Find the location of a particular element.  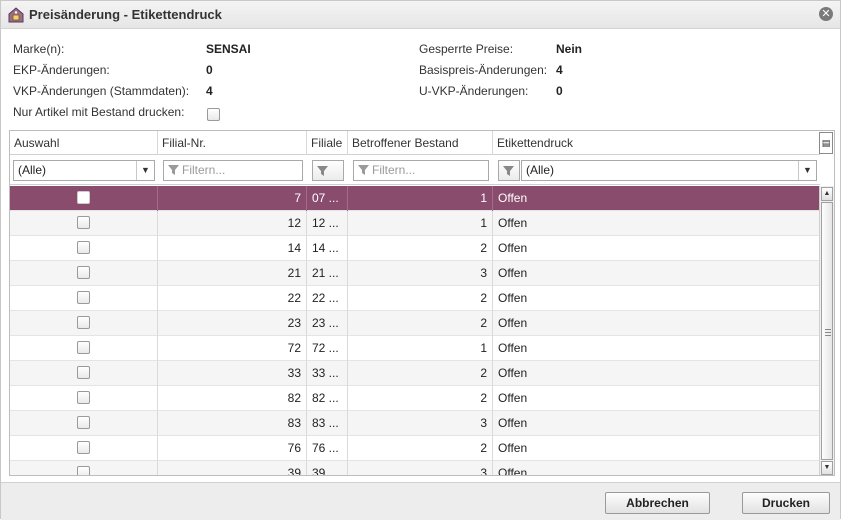

filial-nr-cell: 39 is located at coordinates (232, 468).